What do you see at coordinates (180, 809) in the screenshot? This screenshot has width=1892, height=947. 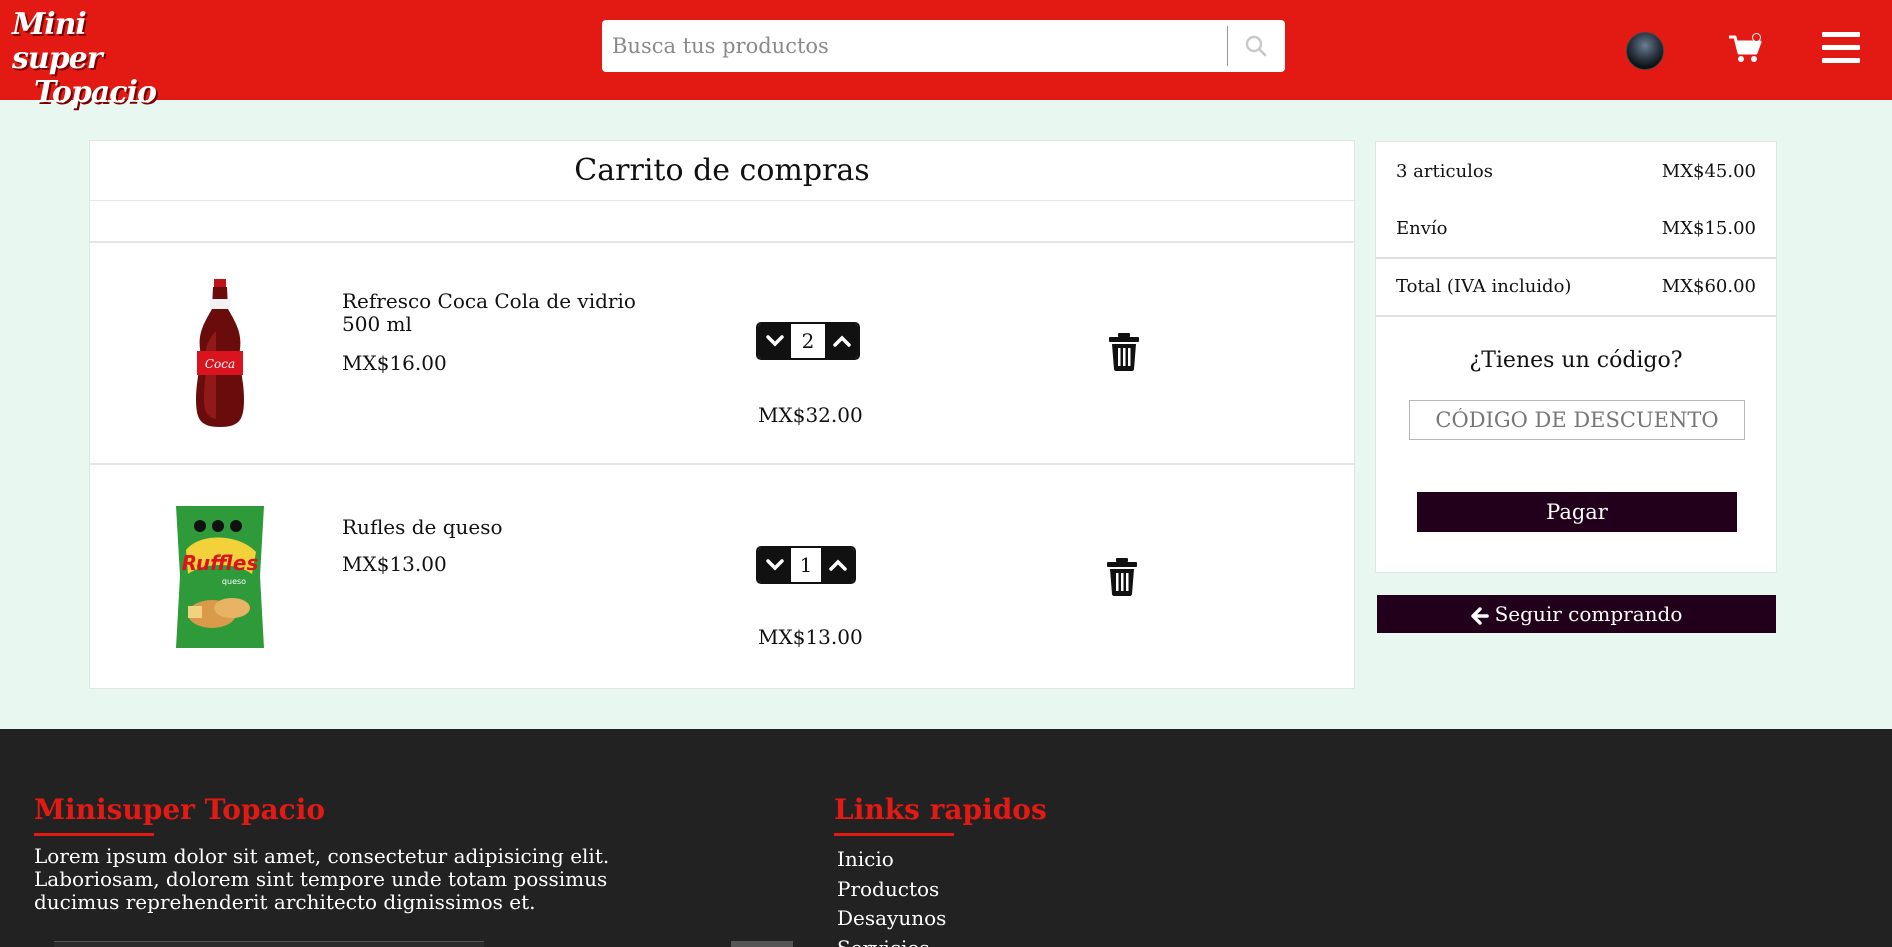 I see `footer-brand-title: Minisuper Topacio` at bounding box center [180, 809].